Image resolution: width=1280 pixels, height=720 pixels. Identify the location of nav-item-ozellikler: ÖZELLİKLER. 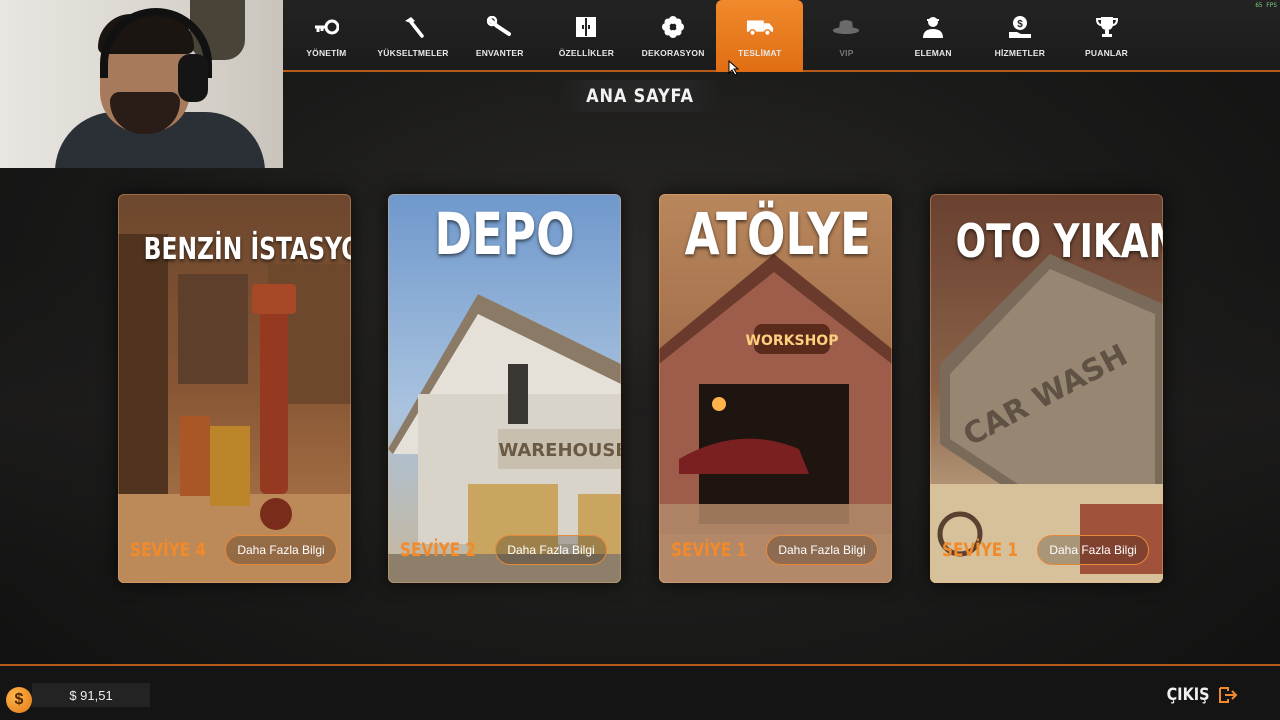
(586, 36).